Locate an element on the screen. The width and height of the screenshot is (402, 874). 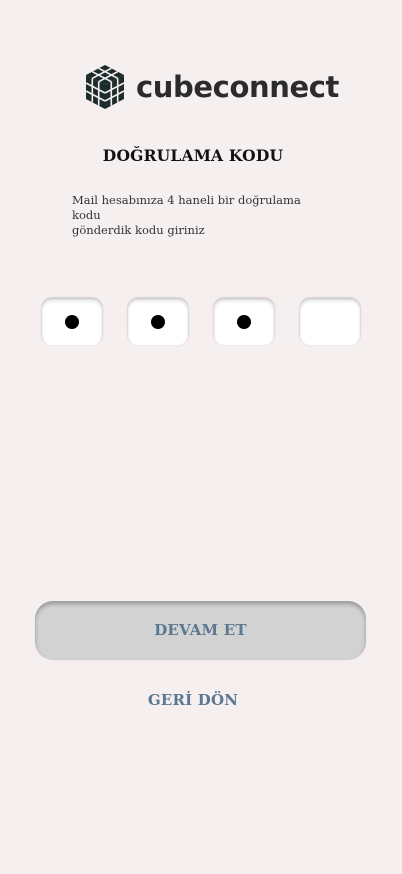
otp-input-group is located at coordinates (201, 322).